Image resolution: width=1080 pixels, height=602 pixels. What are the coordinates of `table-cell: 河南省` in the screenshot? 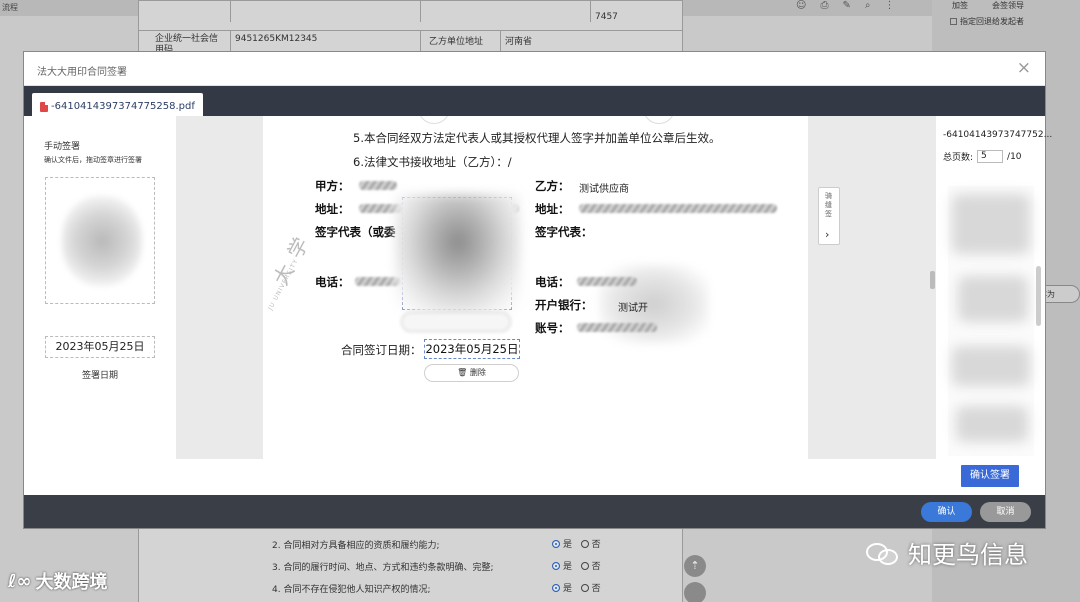 It's located at (592, 41).